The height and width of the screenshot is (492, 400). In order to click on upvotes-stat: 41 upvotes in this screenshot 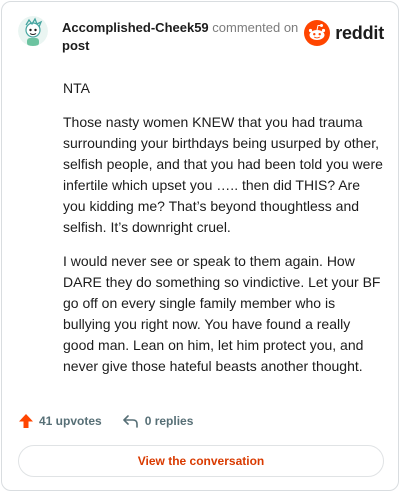, I will do `click(60, 421)`.